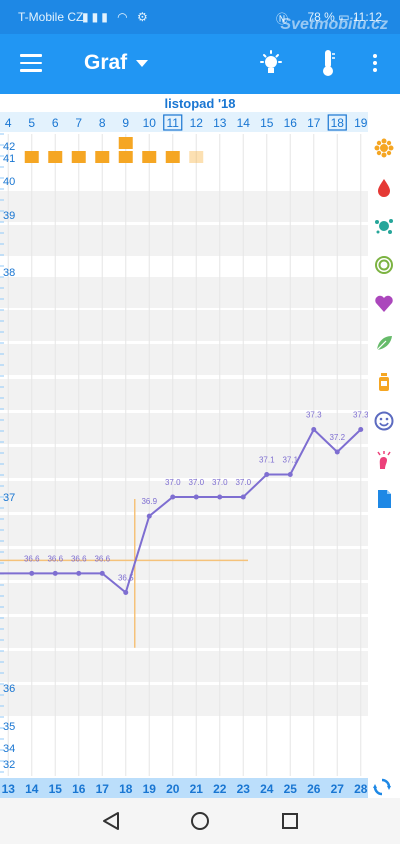 The width and height of the screenshot is (400, 844). Describe the element at coordinates (105, 63) in the screenshot. I see `page-title: Graf` at that location.